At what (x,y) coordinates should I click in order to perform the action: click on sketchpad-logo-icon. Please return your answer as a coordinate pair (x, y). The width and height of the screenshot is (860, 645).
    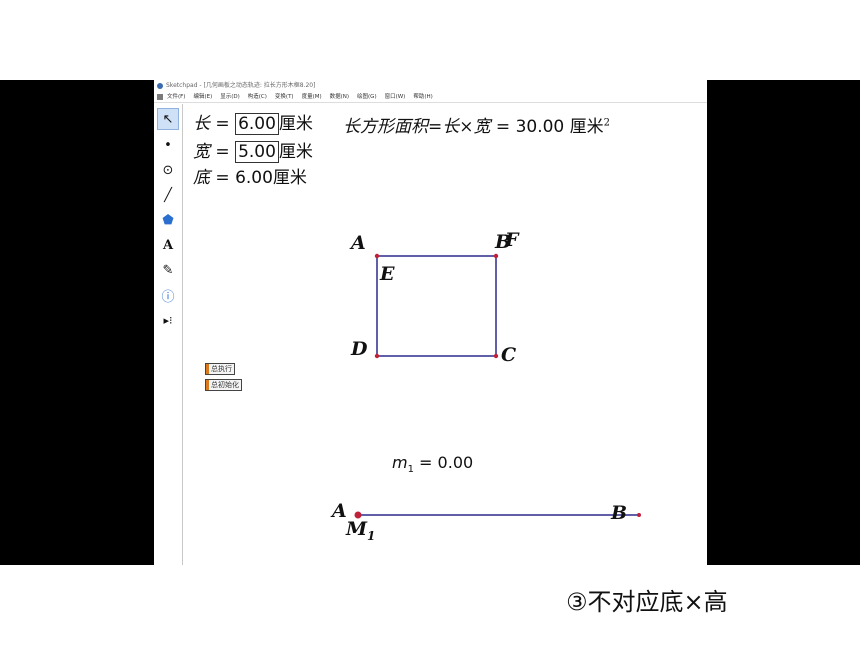
    Looking at the image, I should click on (160, 85).